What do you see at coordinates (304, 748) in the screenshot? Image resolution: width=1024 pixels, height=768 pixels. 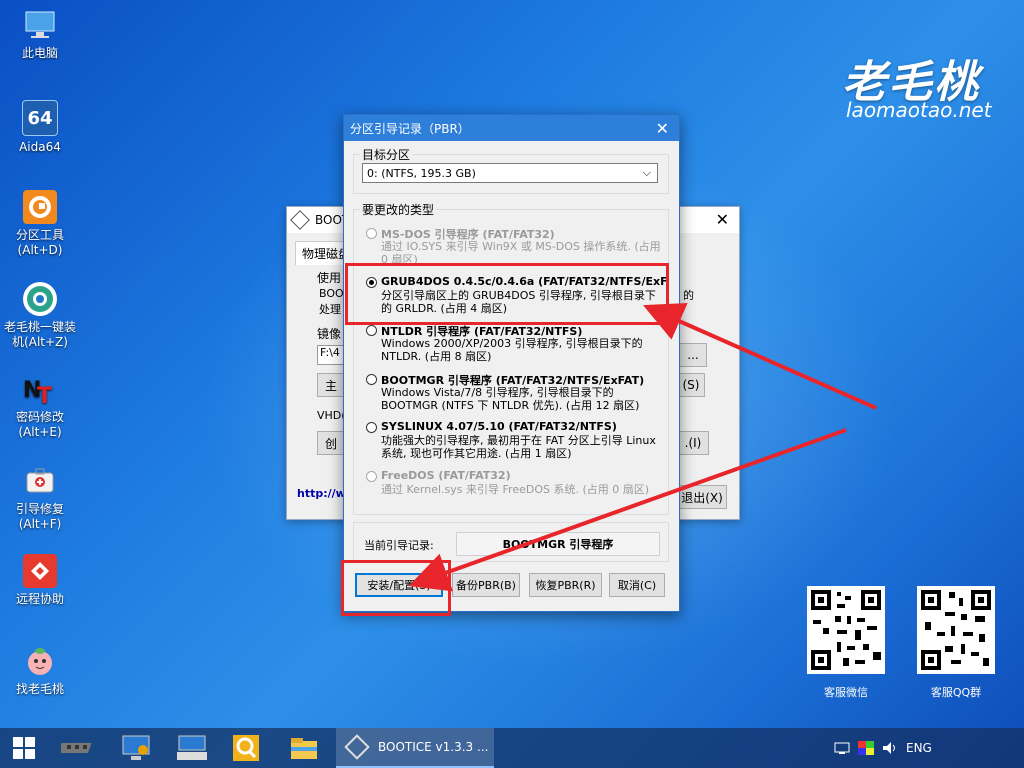 I see `taskbar-file-explorer-icon` at bounding box center [304, 748].